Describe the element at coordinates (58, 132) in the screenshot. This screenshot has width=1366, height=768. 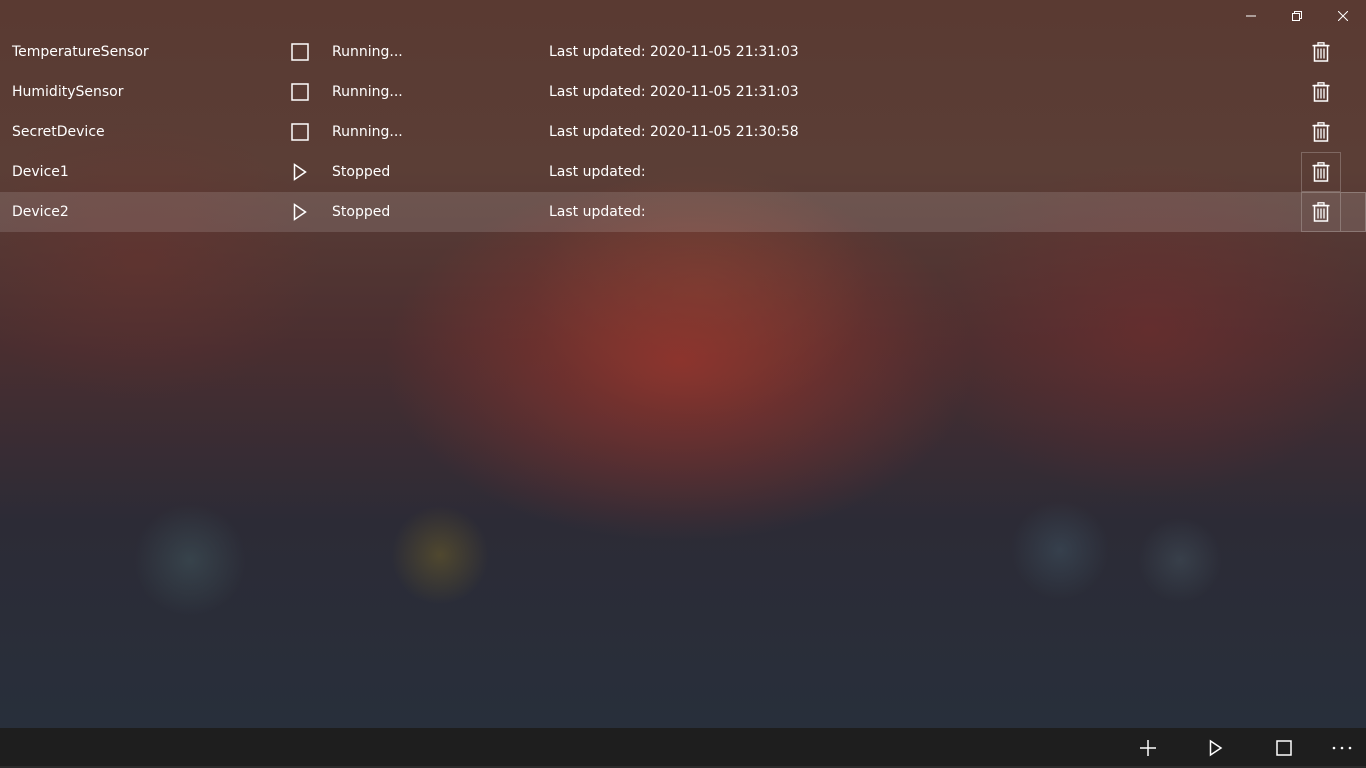
I see `device-name: SecretDevice` at that location.